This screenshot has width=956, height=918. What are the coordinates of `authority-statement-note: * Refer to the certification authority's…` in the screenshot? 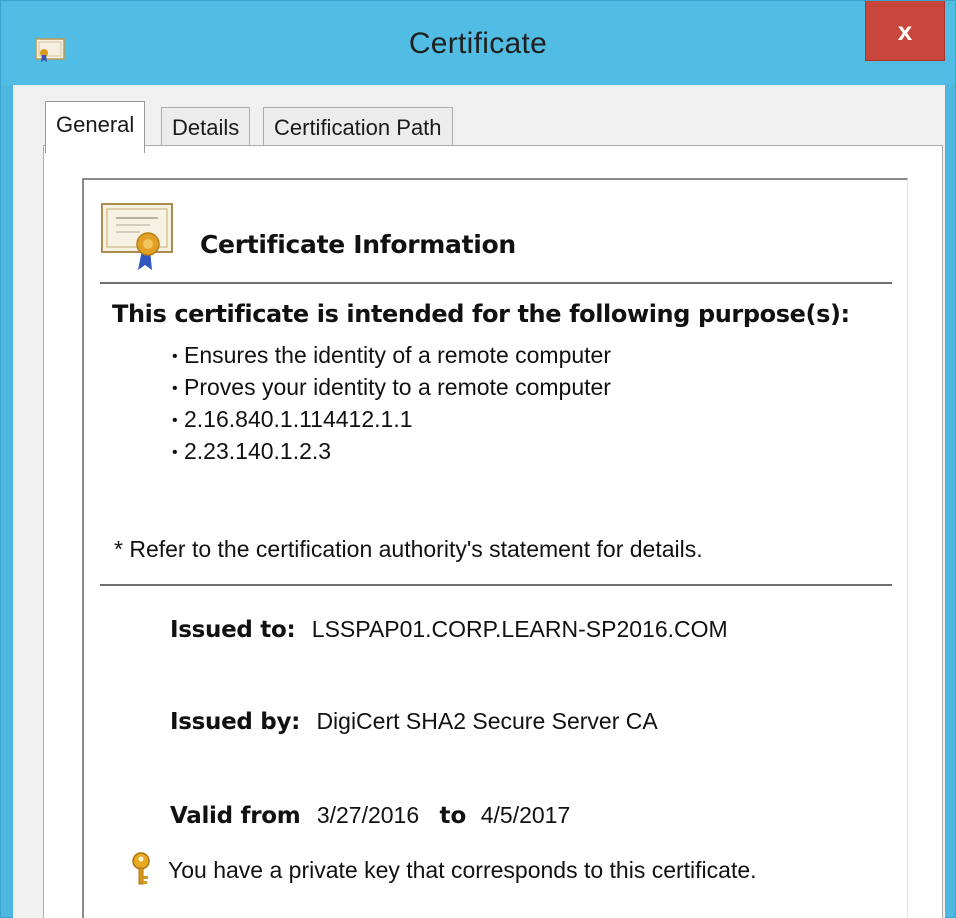 It's located at (408, 549).